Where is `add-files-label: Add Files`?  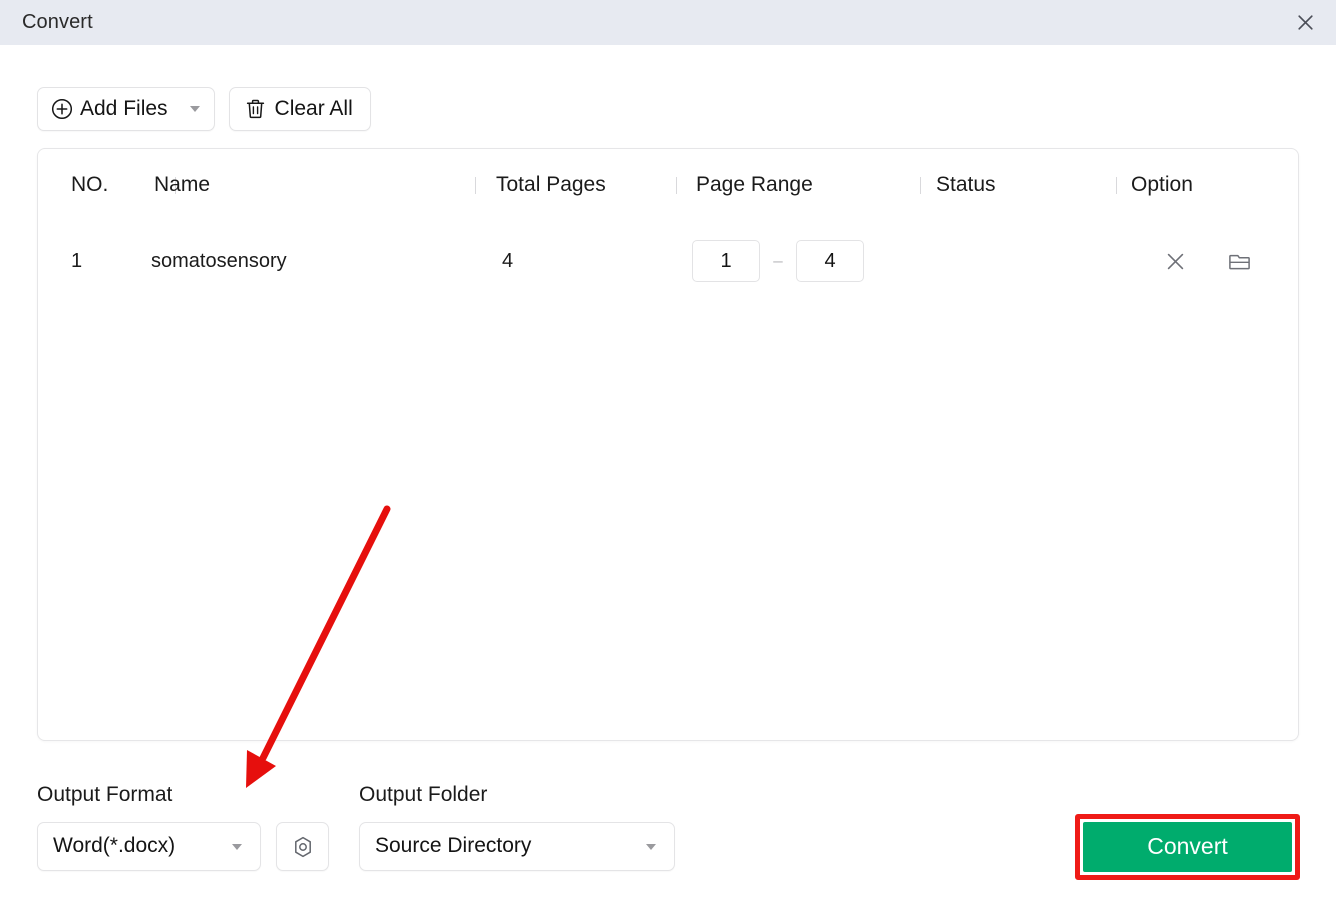 add-files-label: Add Files is located at coordinates (124, 108).